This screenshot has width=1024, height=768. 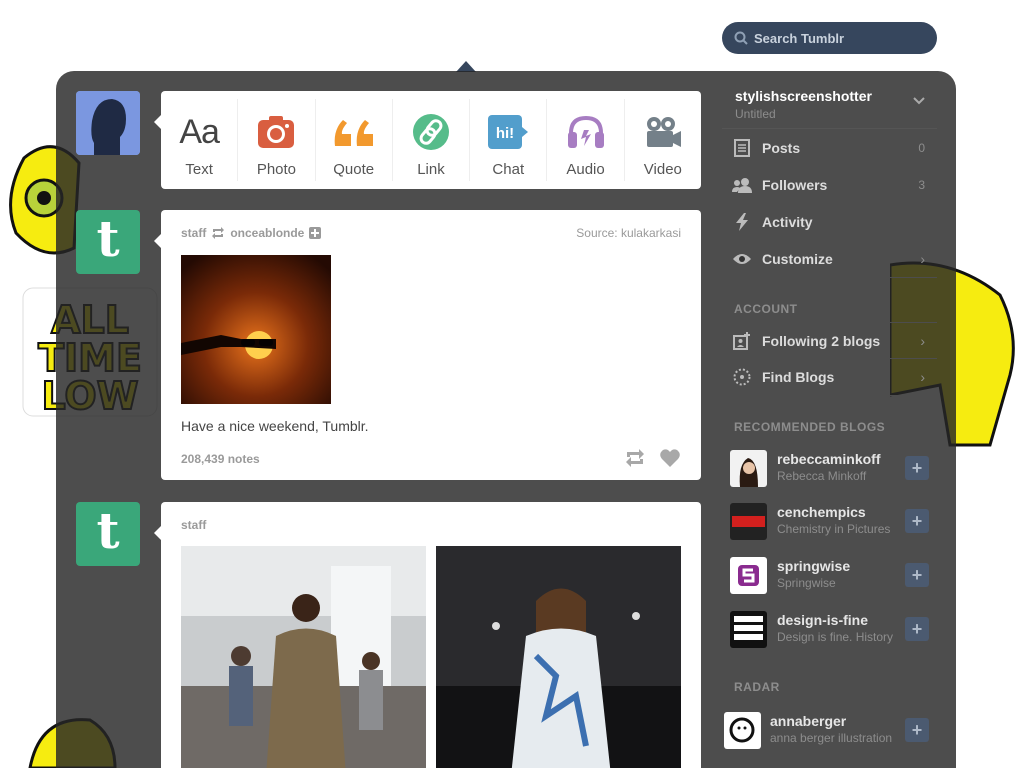 I want to click on post-chat-button: hi! Chat, so click(x=509, y=140).